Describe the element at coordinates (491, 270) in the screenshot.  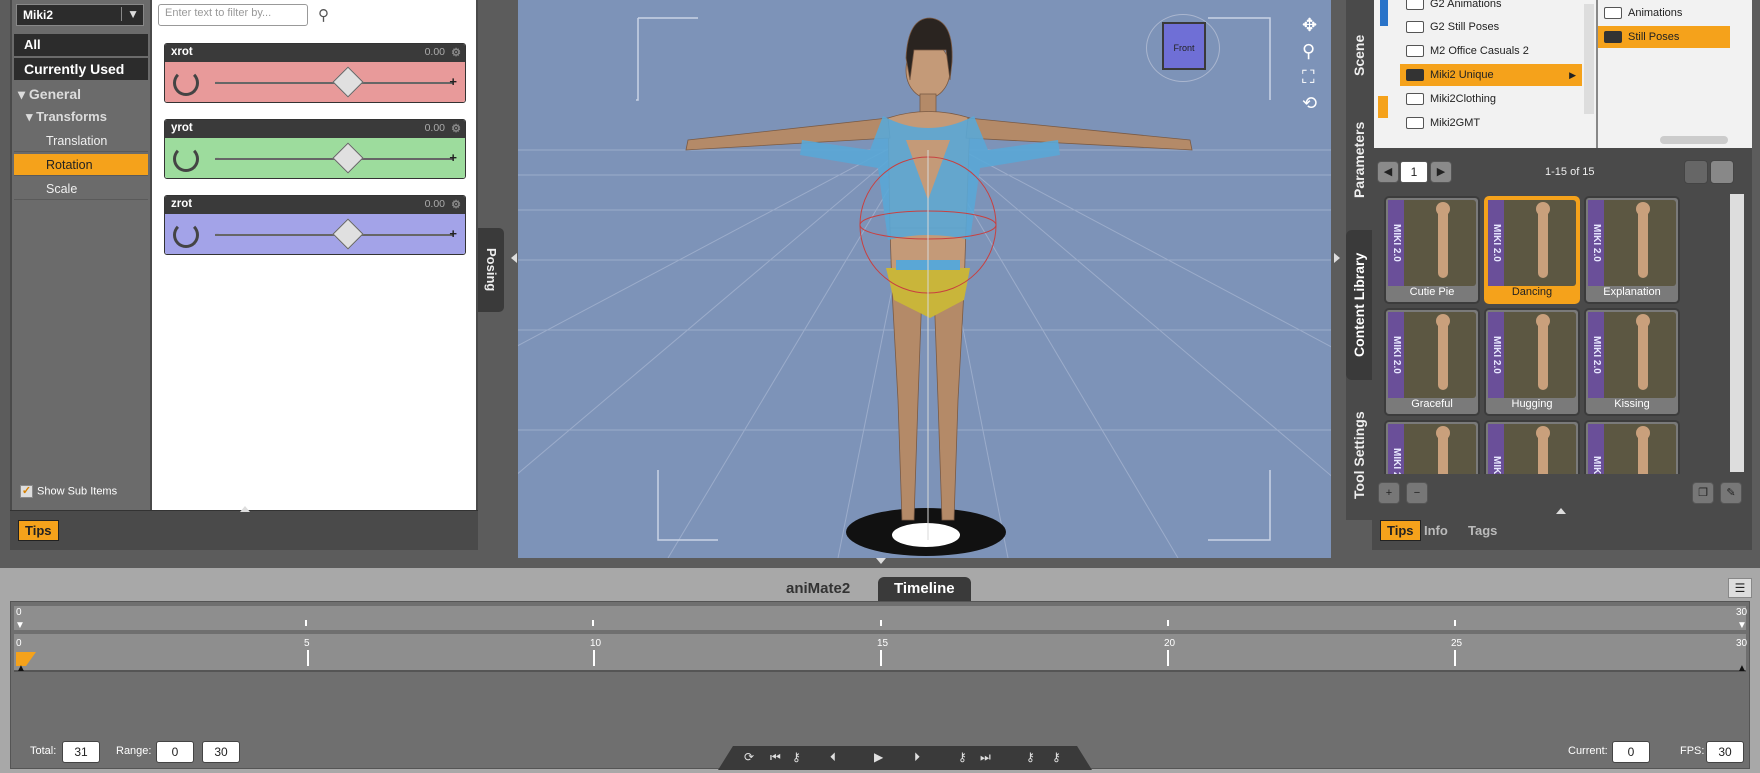
I see `tab-posing: Posing` at that location.